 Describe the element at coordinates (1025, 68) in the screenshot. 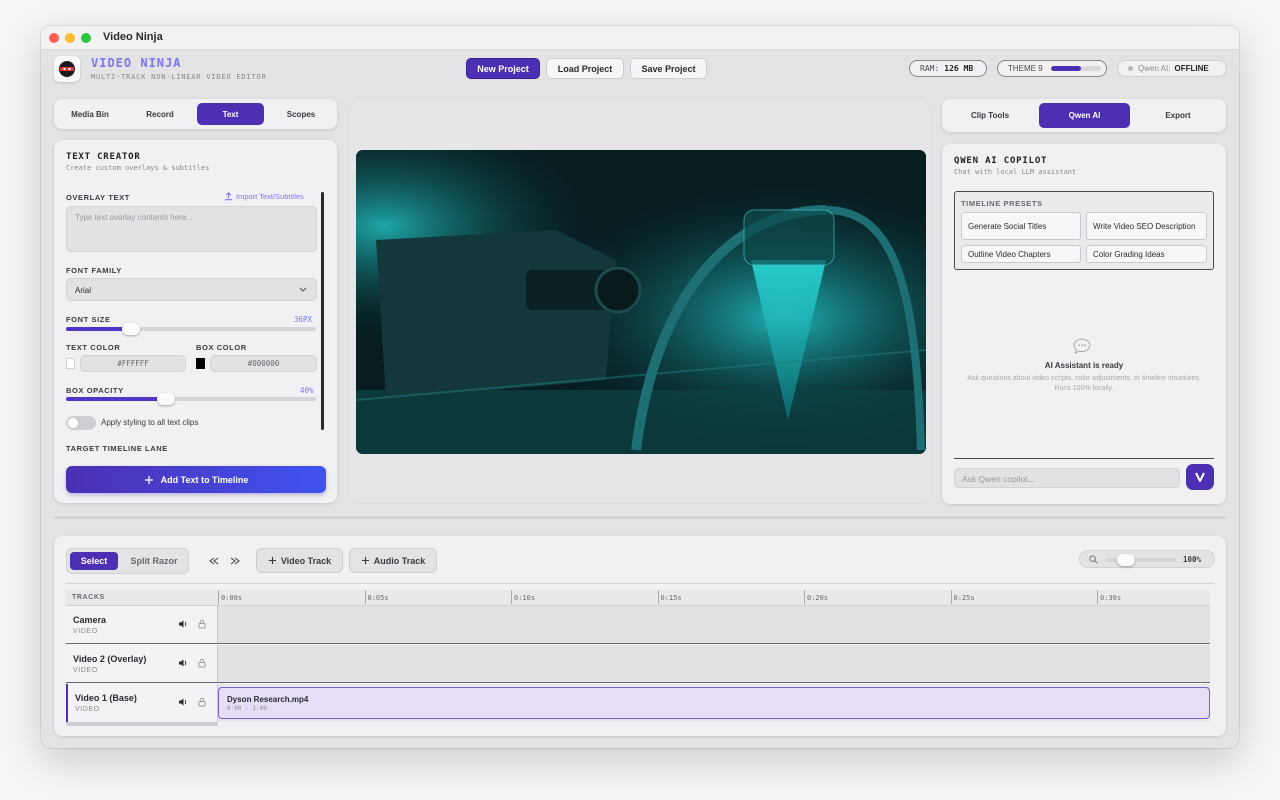

I see `theme-label: THEME 9` at that location.